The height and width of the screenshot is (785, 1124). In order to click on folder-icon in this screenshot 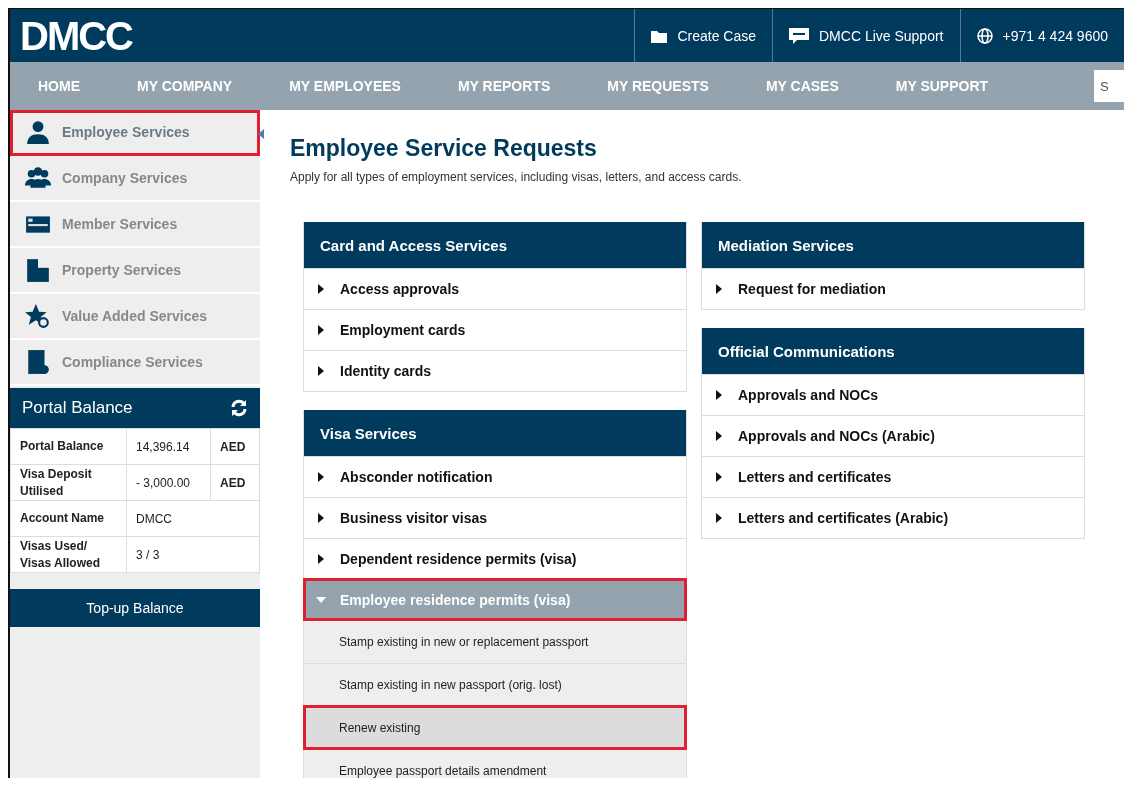, I will do `click(659, 35)`.